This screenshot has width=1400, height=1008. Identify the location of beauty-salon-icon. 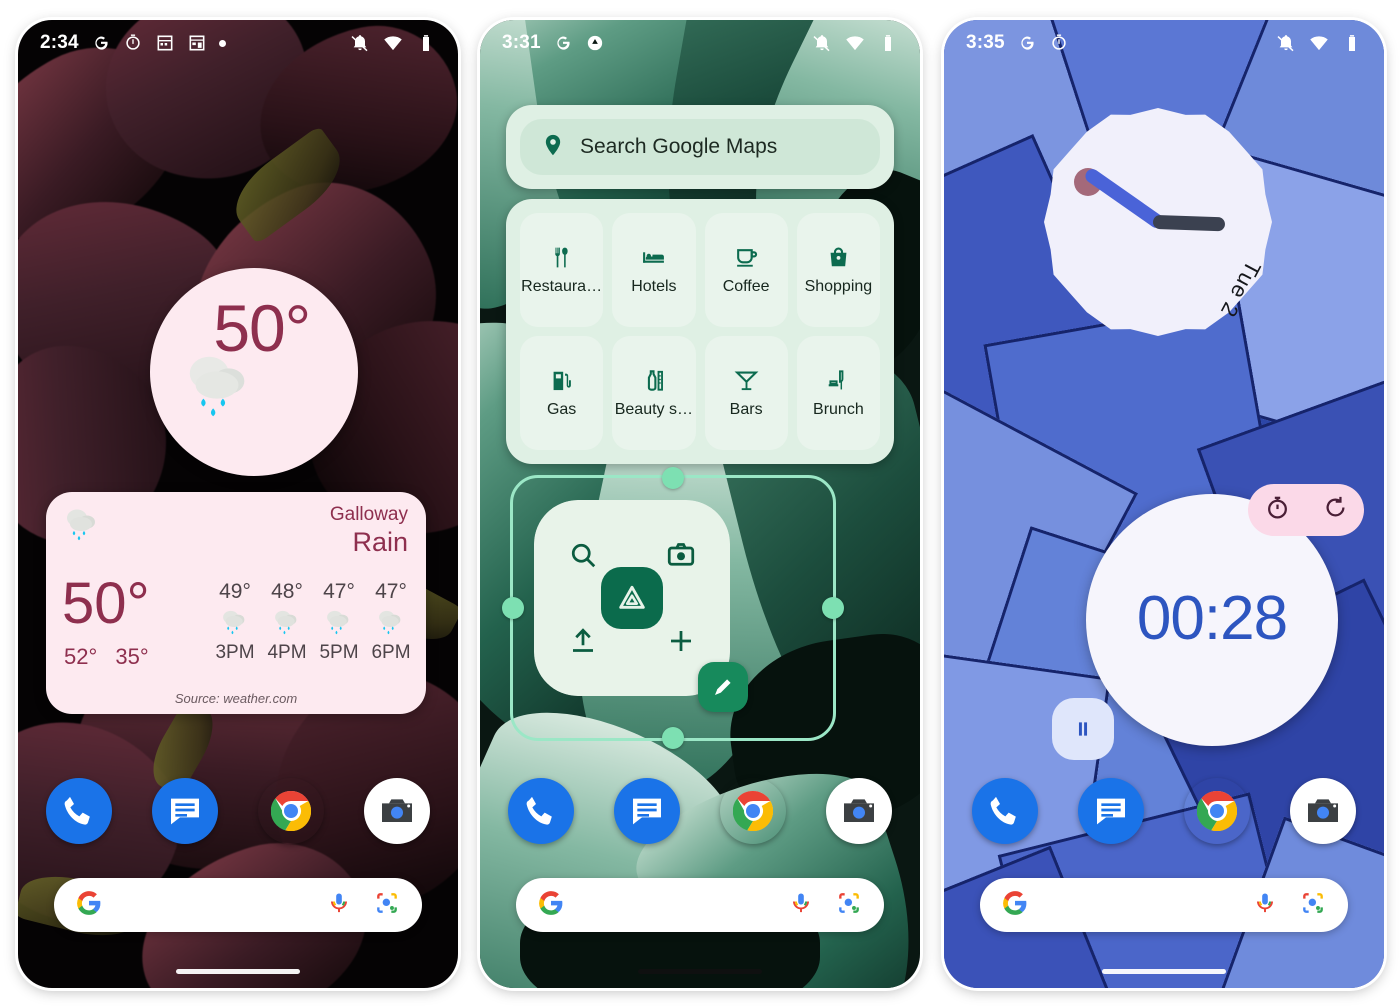
(656, 380).